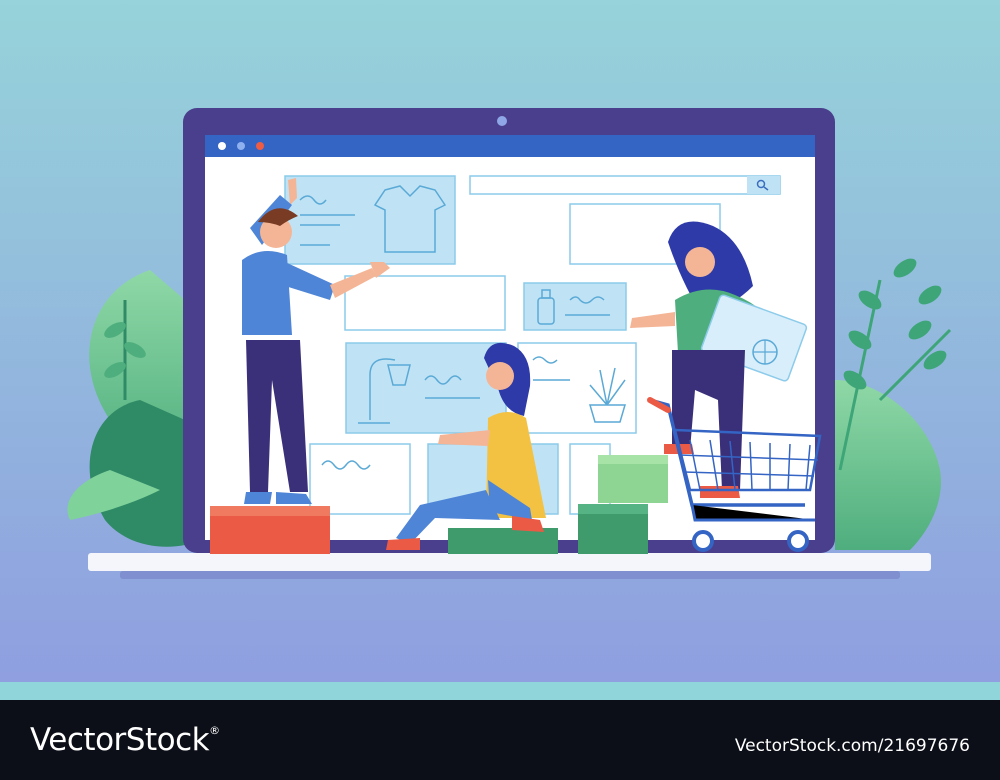 The width and height of the screenshot is (1000, 780). I want to click on green-box, so click(503, 541).